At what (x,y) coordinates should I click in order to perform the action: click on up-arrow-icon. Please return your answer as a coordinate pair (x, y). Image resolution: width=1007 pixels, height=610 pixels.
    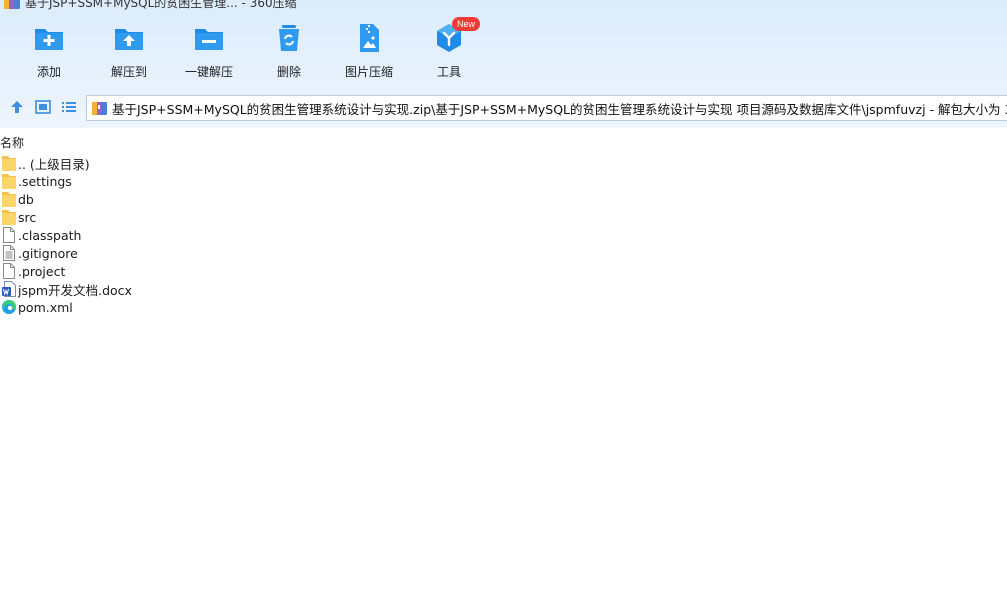
    Looking at the image, I should click on (17, 107).